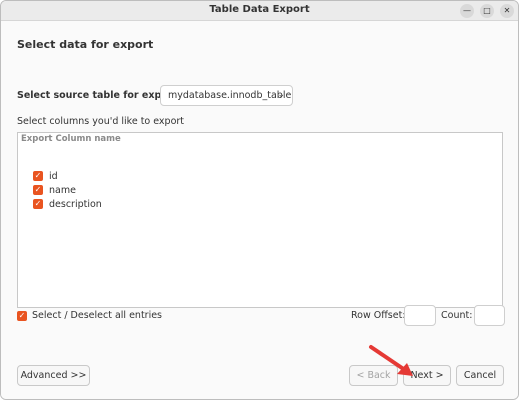  Describe the element at coordinates (507, 11) in the screenshot. I see `close-icon: ✕` at that location.